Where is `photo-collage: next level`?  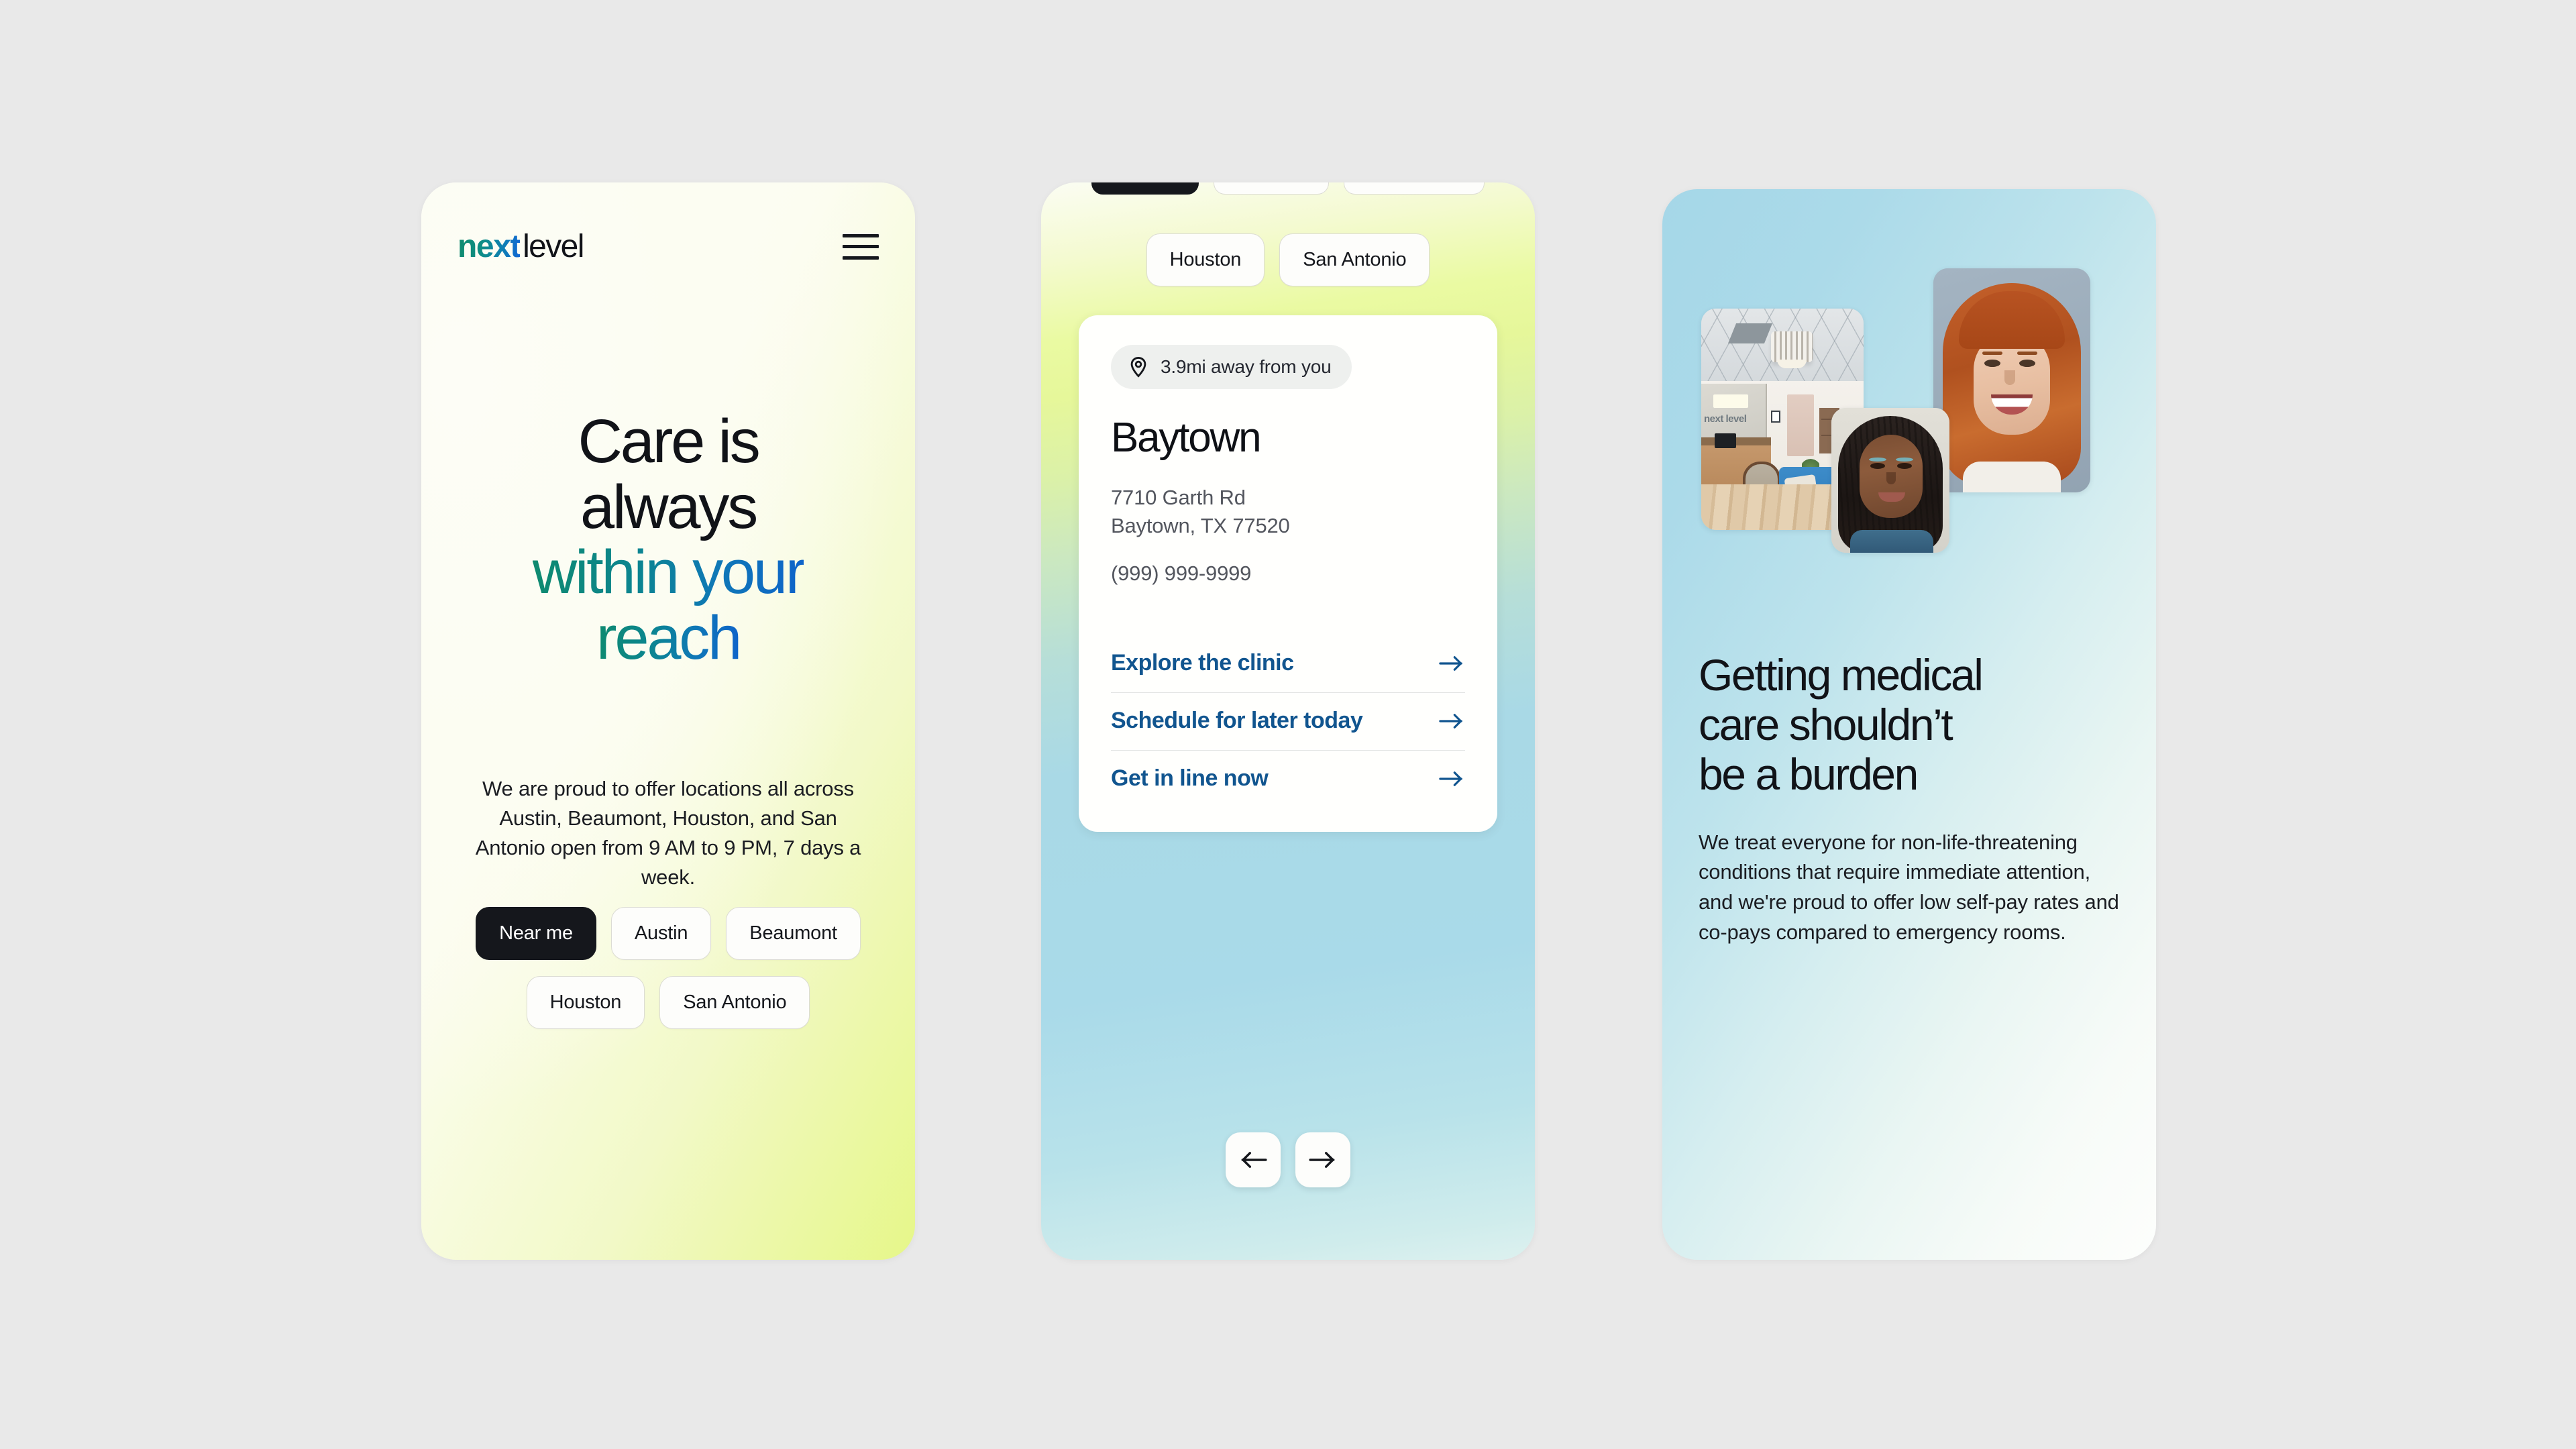 photo-collage: next level is located at coordinates (1909, 420).